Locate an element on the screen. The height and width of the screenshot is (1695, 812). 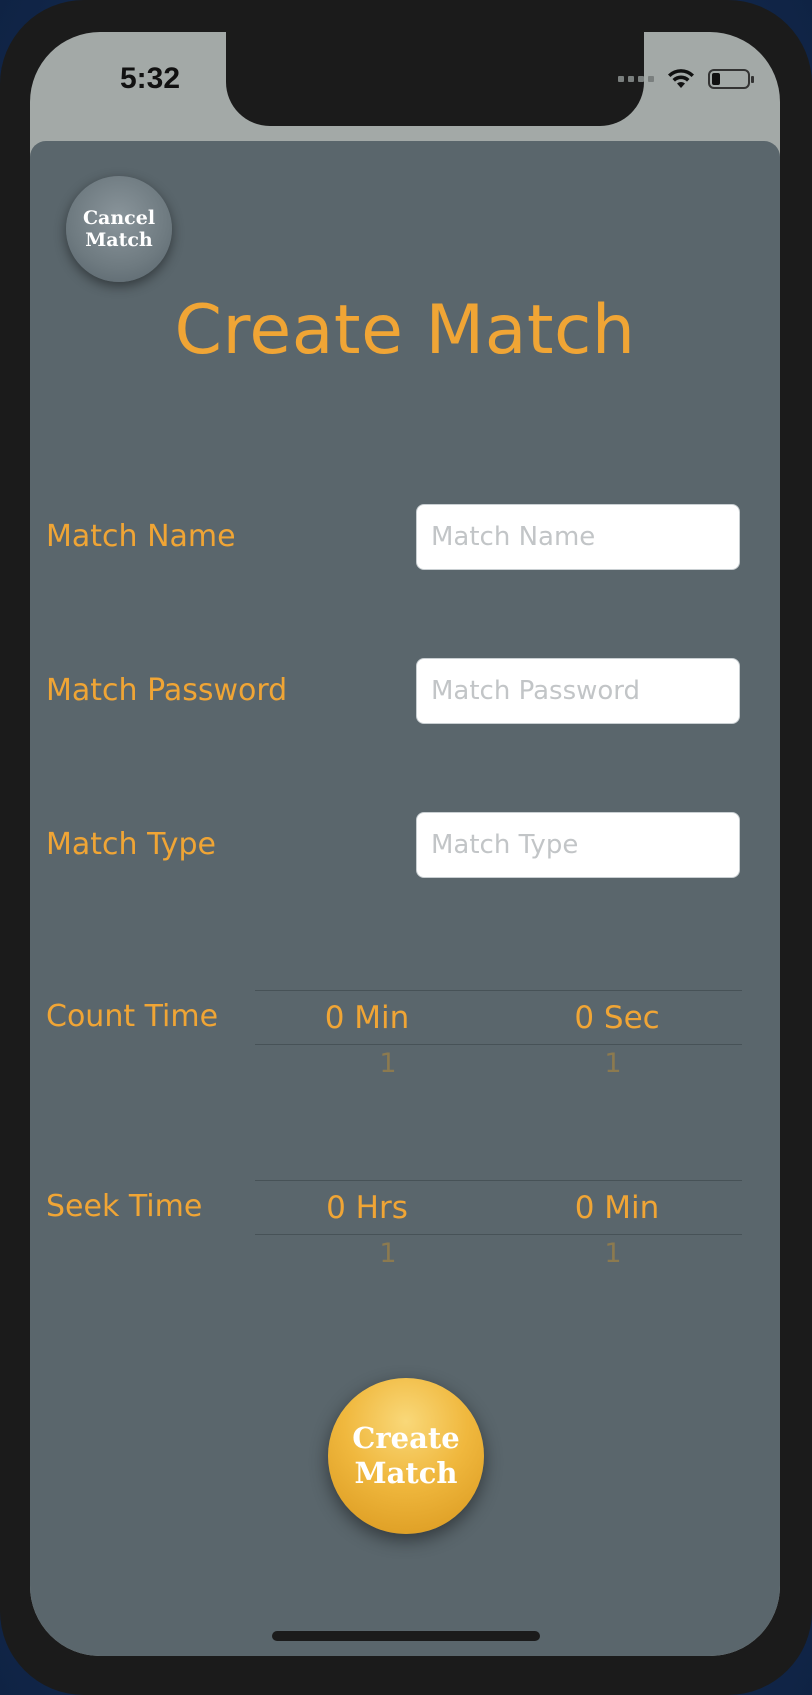
seek-time-label: Seek Time is located at coordinates (124, 1206).